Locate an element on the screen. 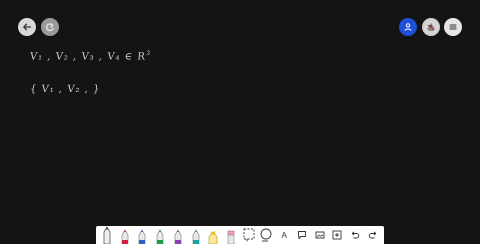 This screenshot has height=244, width=480. arrow-left-icon is located at coordinates (27, 27).